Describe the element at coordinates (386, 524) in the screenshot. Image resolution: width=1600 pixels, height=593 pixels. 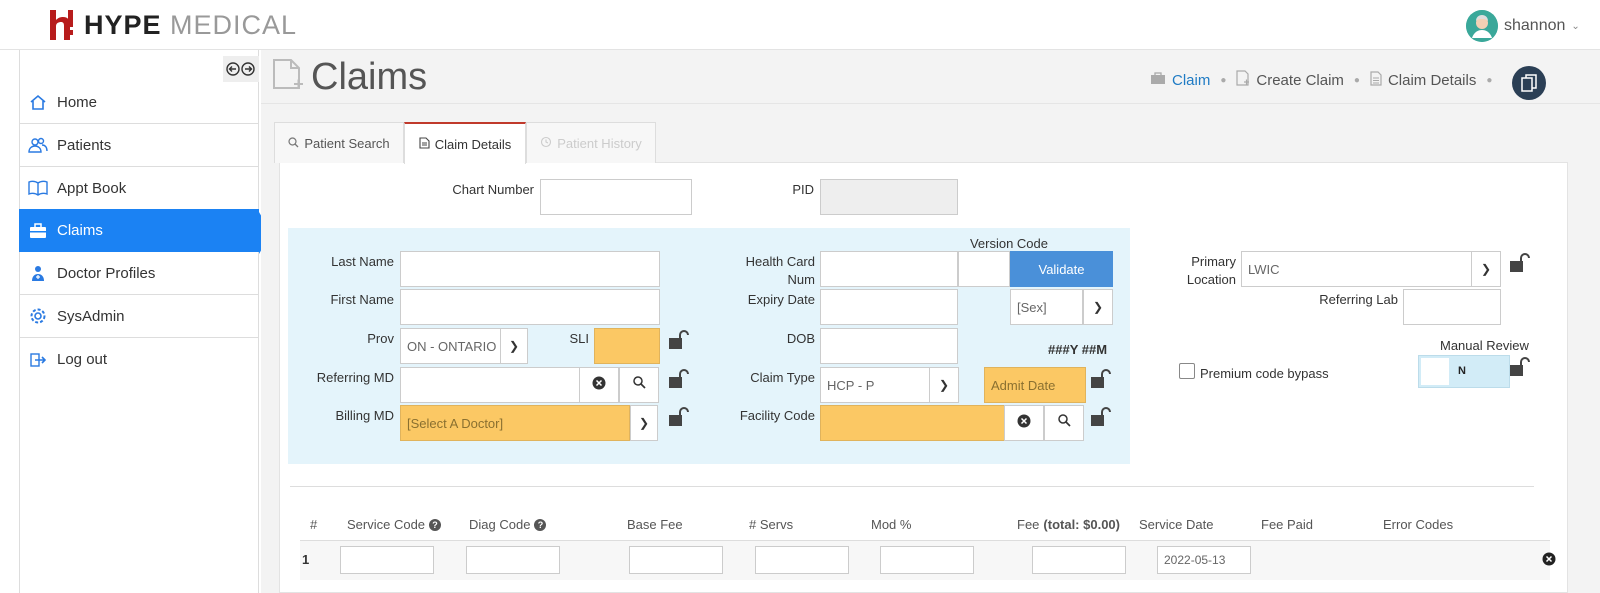
I see `column-header-label: Service Code` at that location.